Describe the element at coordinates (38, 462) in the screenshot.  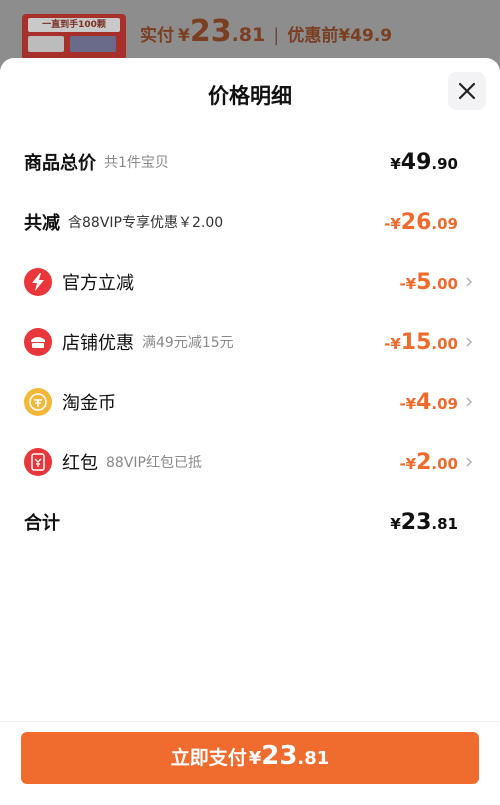
I see `red-packet-icon` at that location.